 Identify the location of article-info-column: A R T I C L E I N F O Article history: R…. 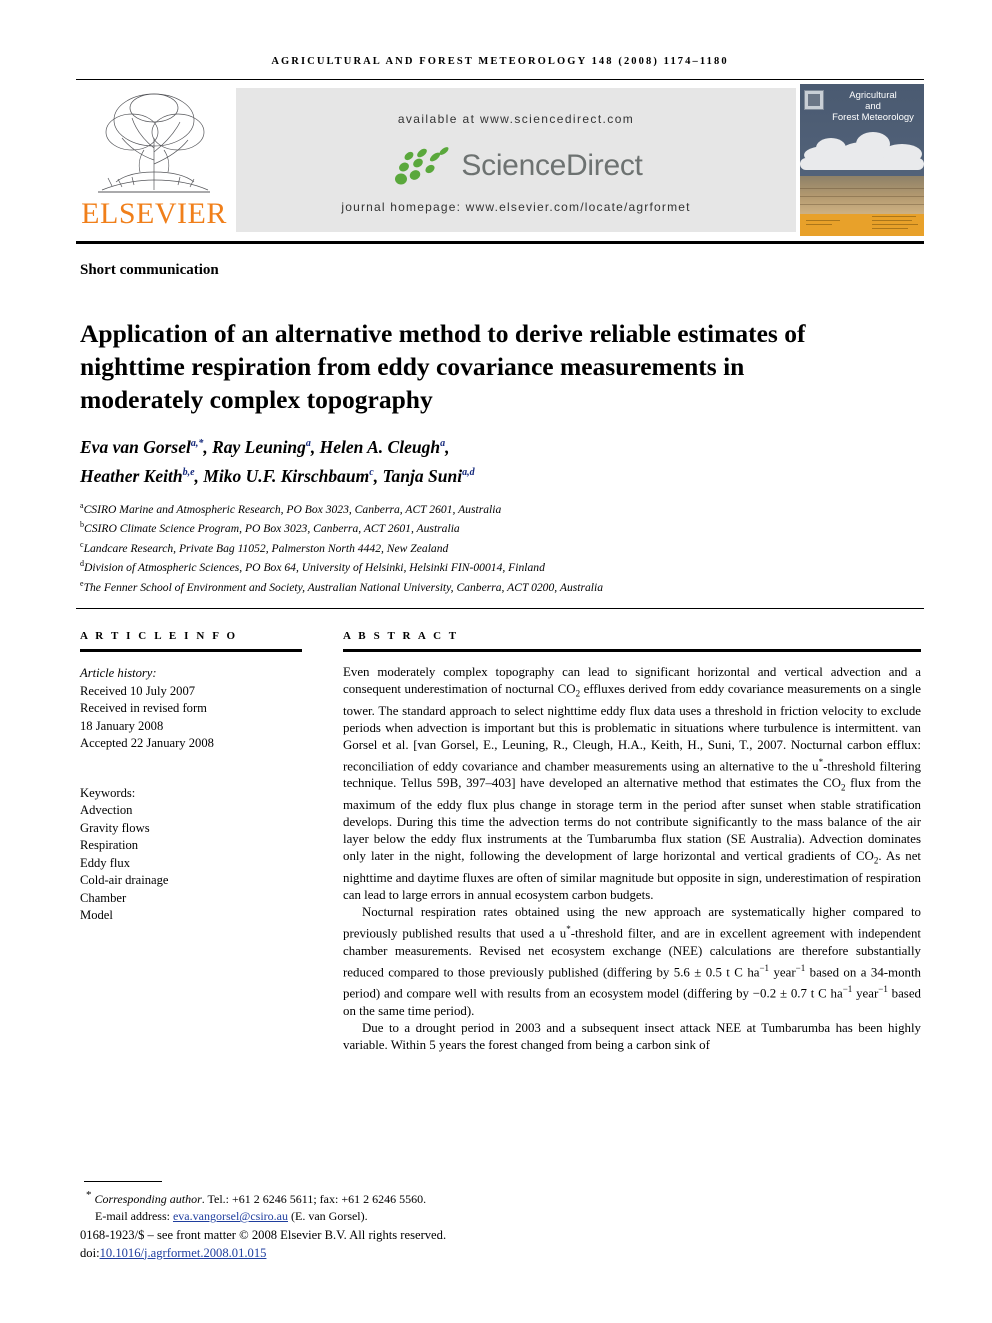
(191, 777).